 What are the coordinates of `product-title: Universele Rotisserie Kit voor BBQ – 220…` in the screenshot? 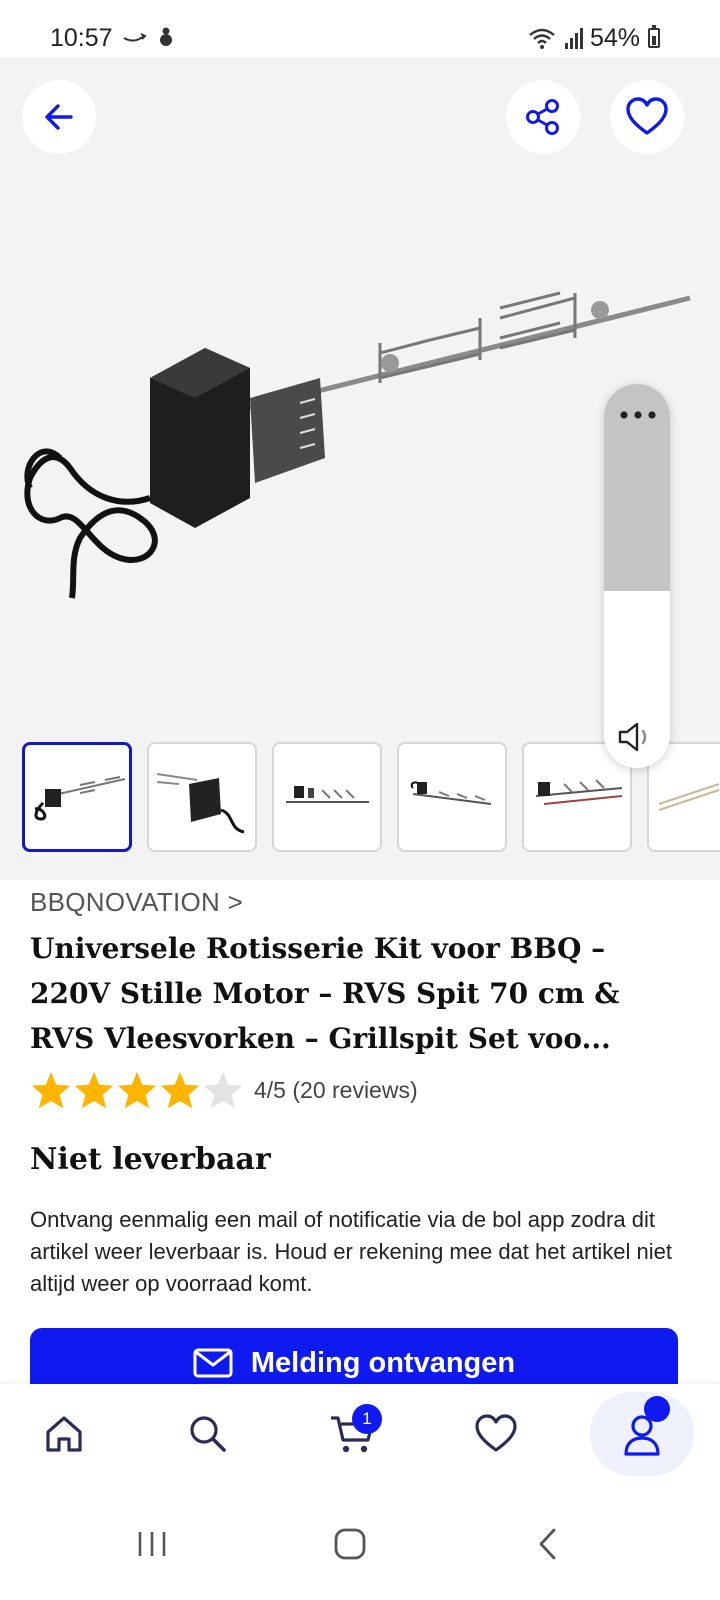 It's located at (325, 993).